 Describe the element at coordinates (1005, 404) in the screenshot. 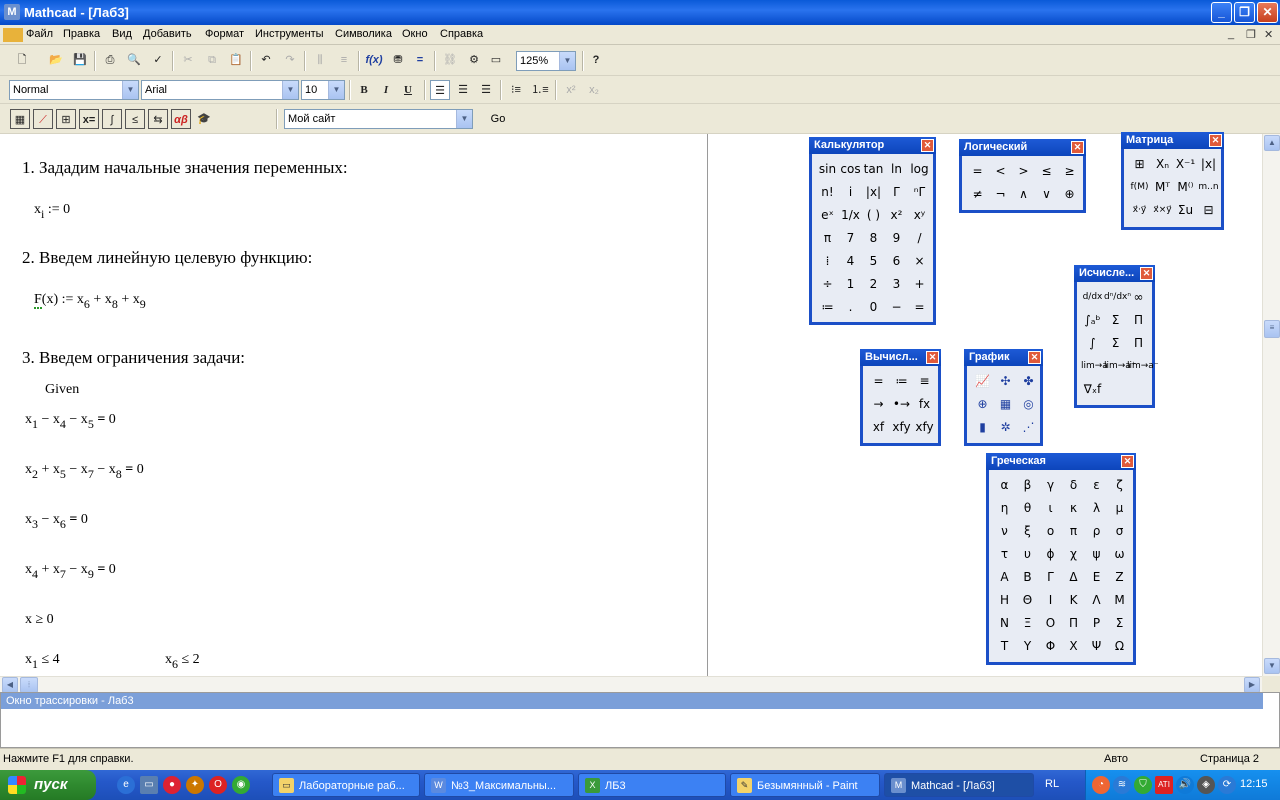

I see `graph-palette-button: ▦` at that location.